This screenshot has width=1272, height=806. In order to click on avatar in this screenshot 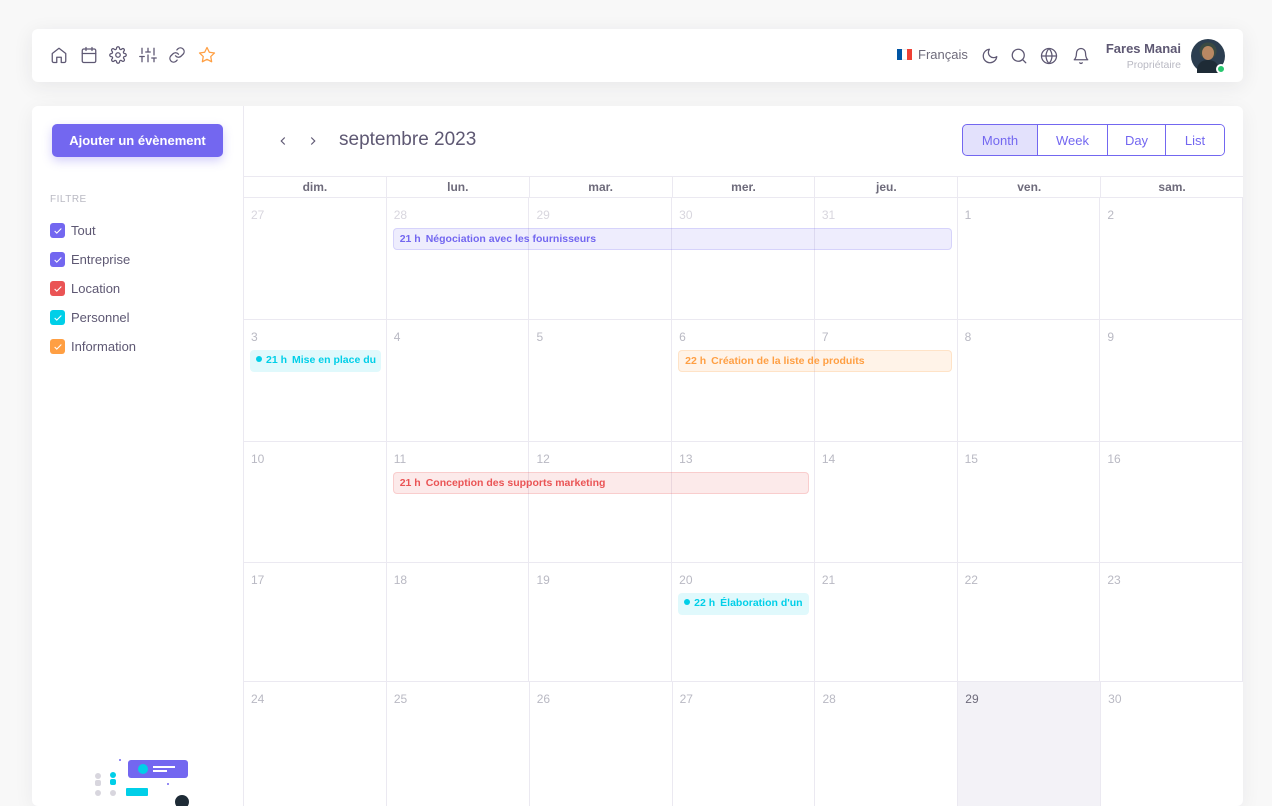, I will do `click(1208, 56)`.